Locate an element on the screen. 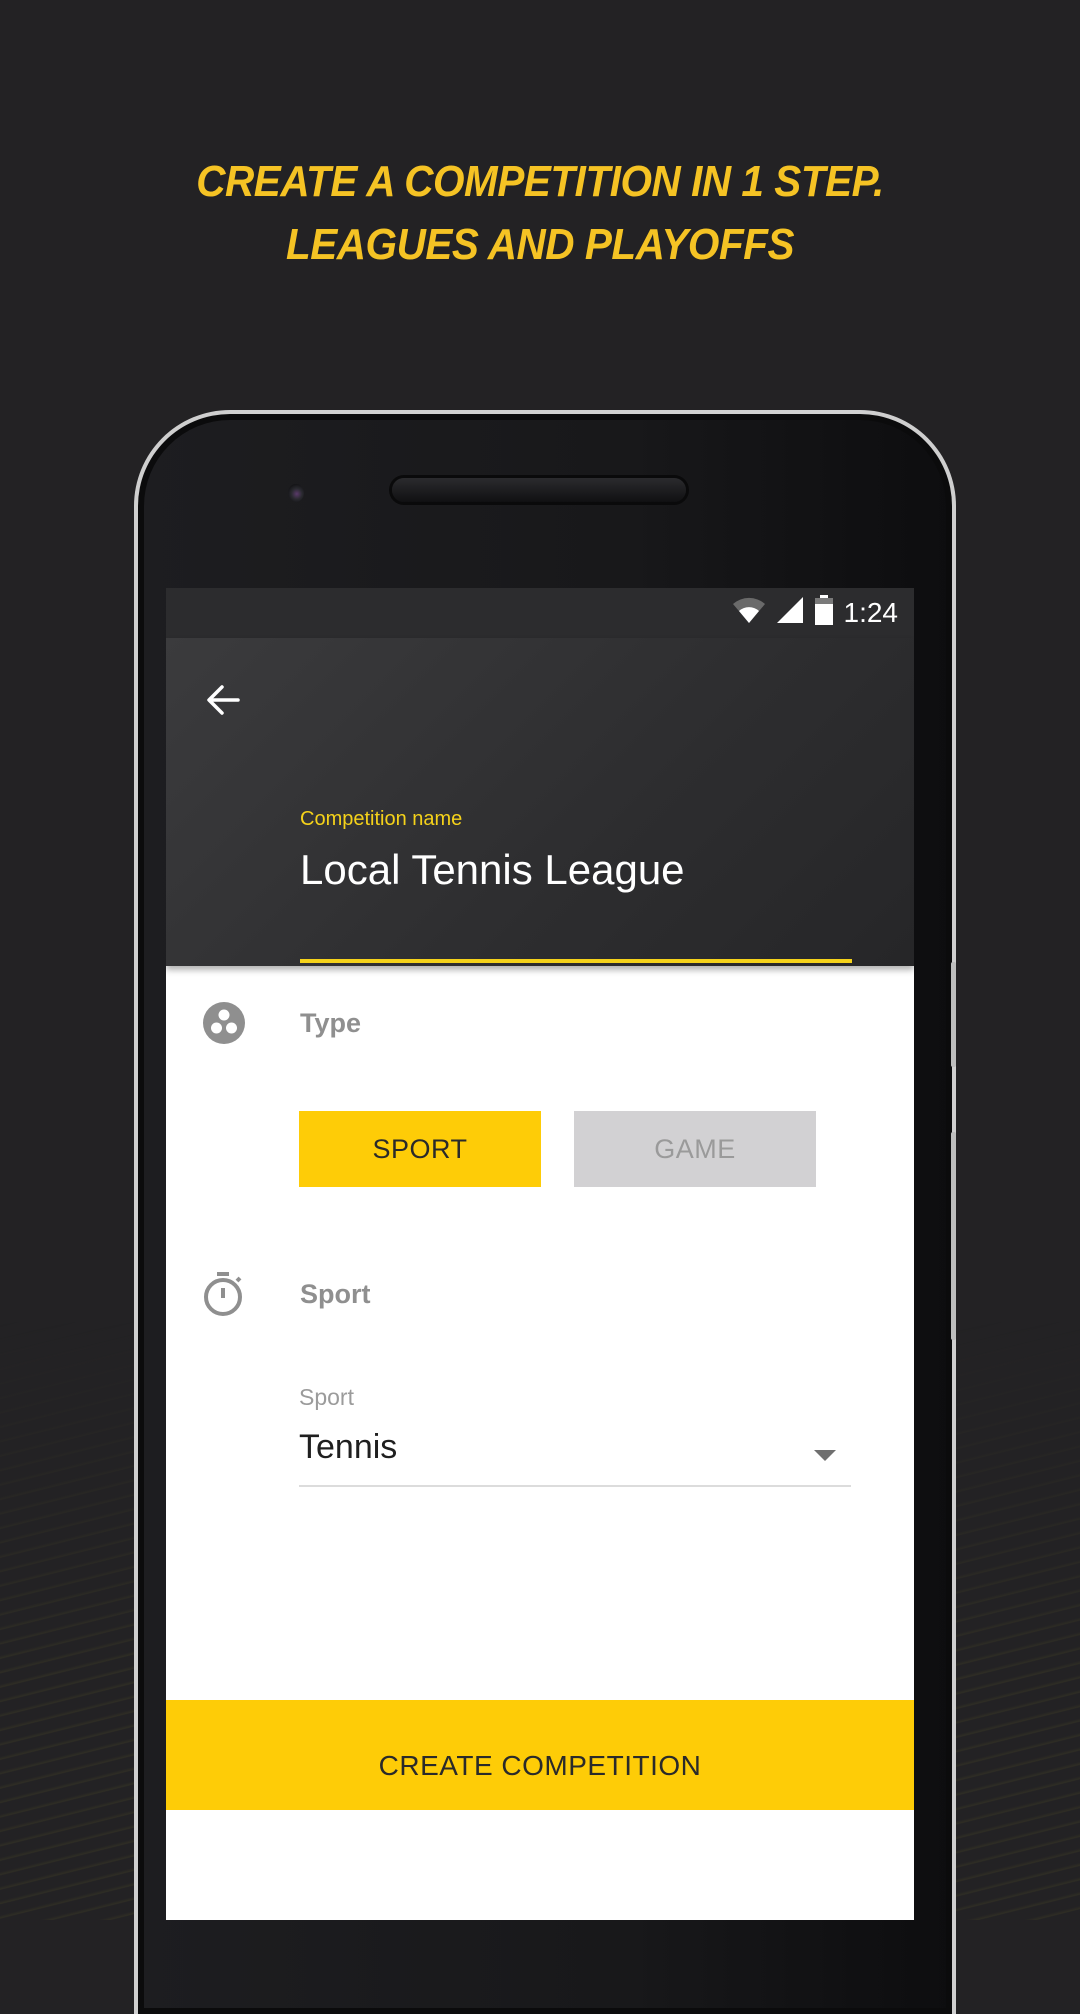 The height and width of the screenshot is (2014, 1080). sport-select: Tennis is located at coordinates (348, 1447).